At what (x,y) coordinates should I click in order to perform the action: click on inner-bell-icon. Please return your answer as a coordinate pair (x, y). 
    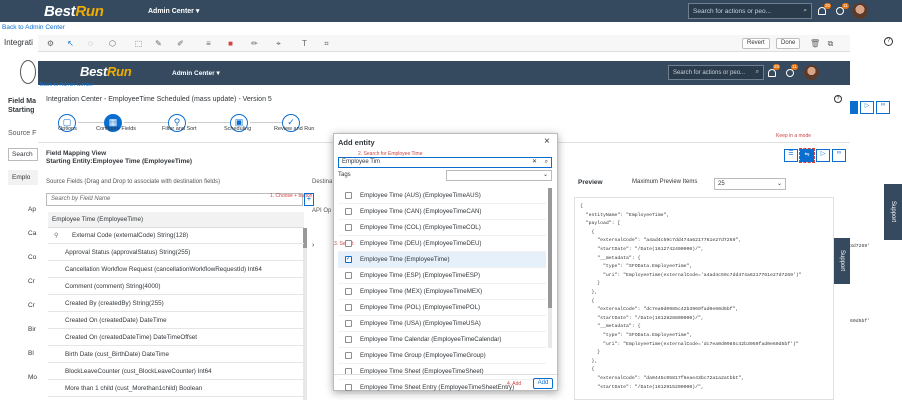
    Looking at the image, I should click on (772, 73).